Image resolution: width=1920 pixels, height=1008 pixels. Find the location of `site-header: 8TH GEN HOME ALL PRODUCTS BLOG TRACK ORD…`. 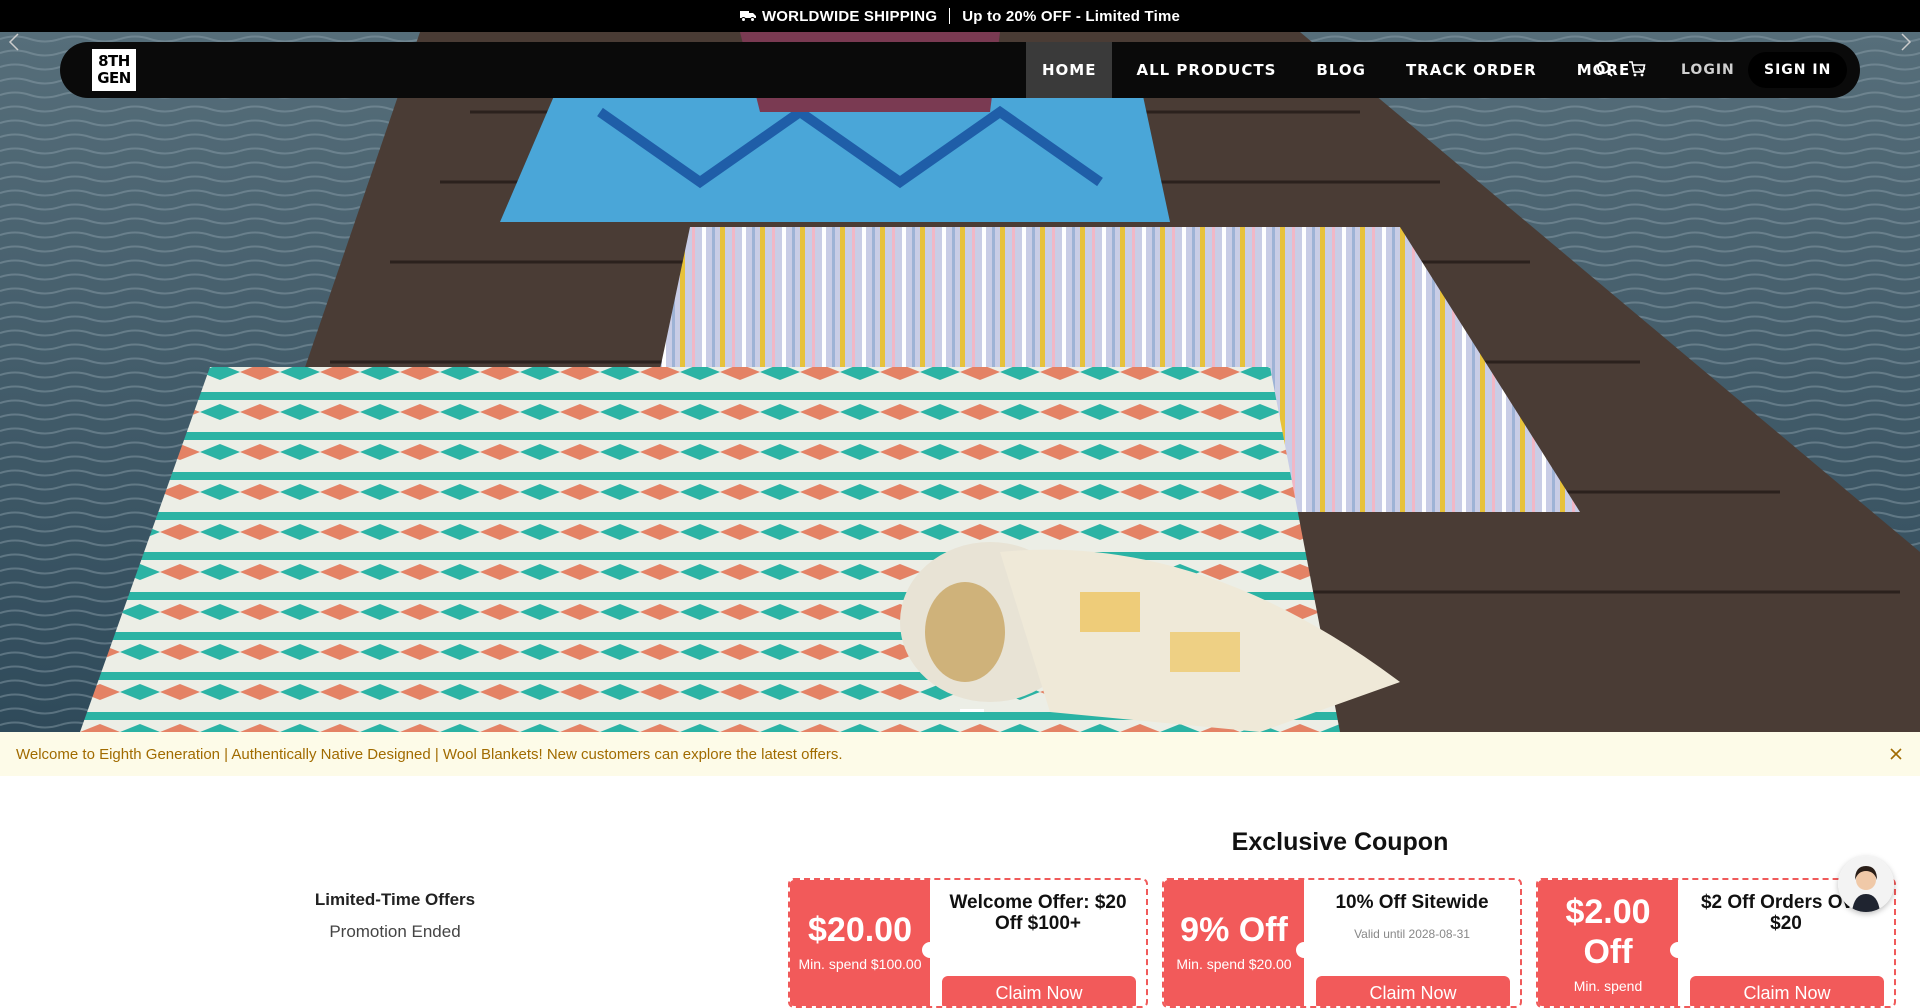

site-header: 8TH GEN HOME ALL PRODUCTS BLOG TRACK ORD… is located at coordinates (960, 70).